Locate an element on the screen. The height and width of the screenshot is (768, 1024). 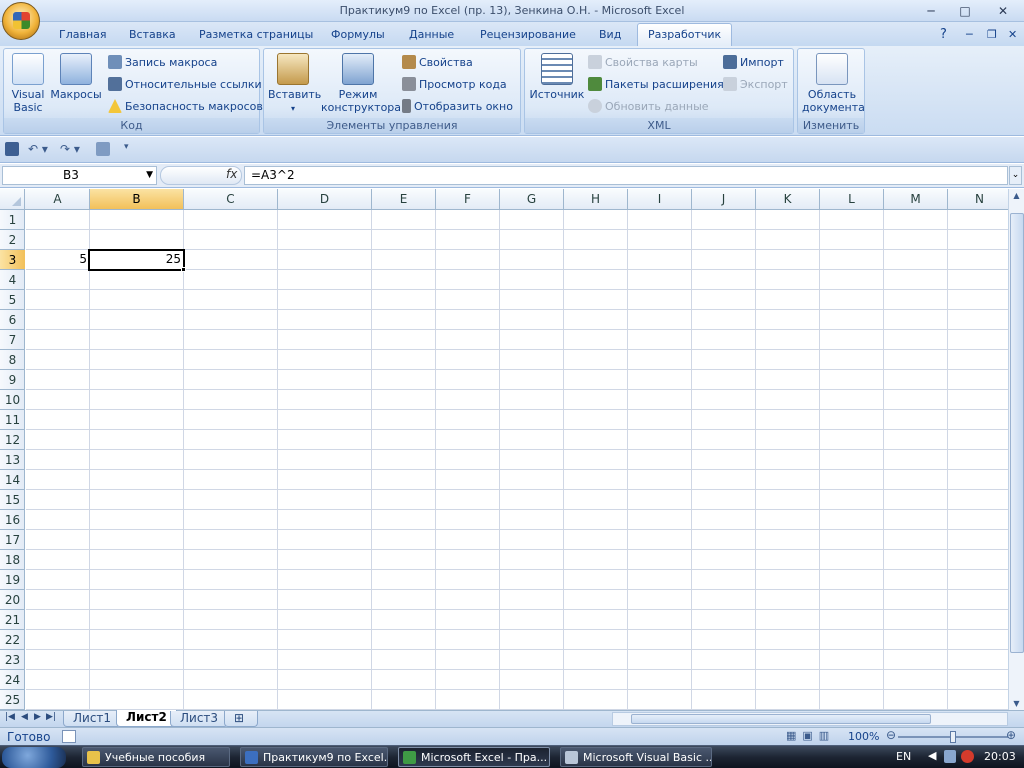
column-header-j: J is located at coordinates (724, 199).